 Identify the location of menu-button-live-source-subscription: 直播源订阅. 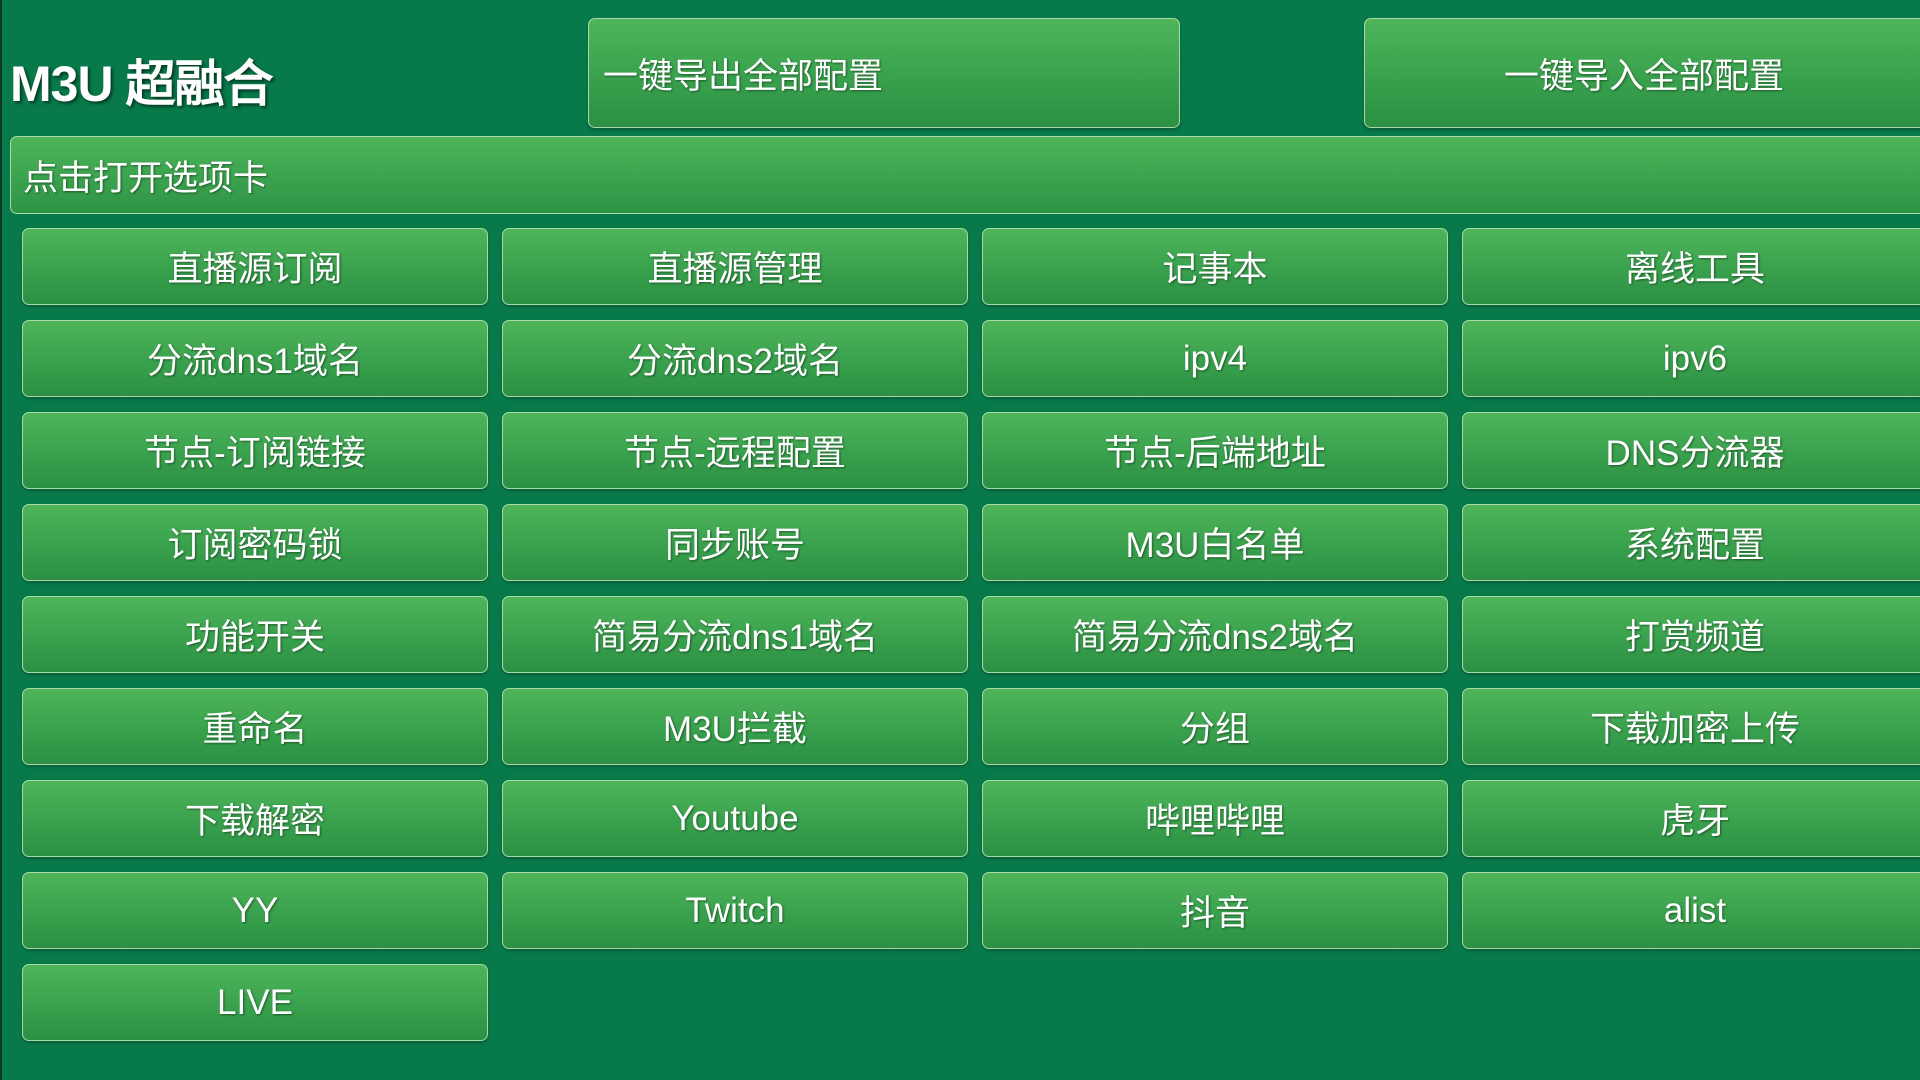
(255, 266).